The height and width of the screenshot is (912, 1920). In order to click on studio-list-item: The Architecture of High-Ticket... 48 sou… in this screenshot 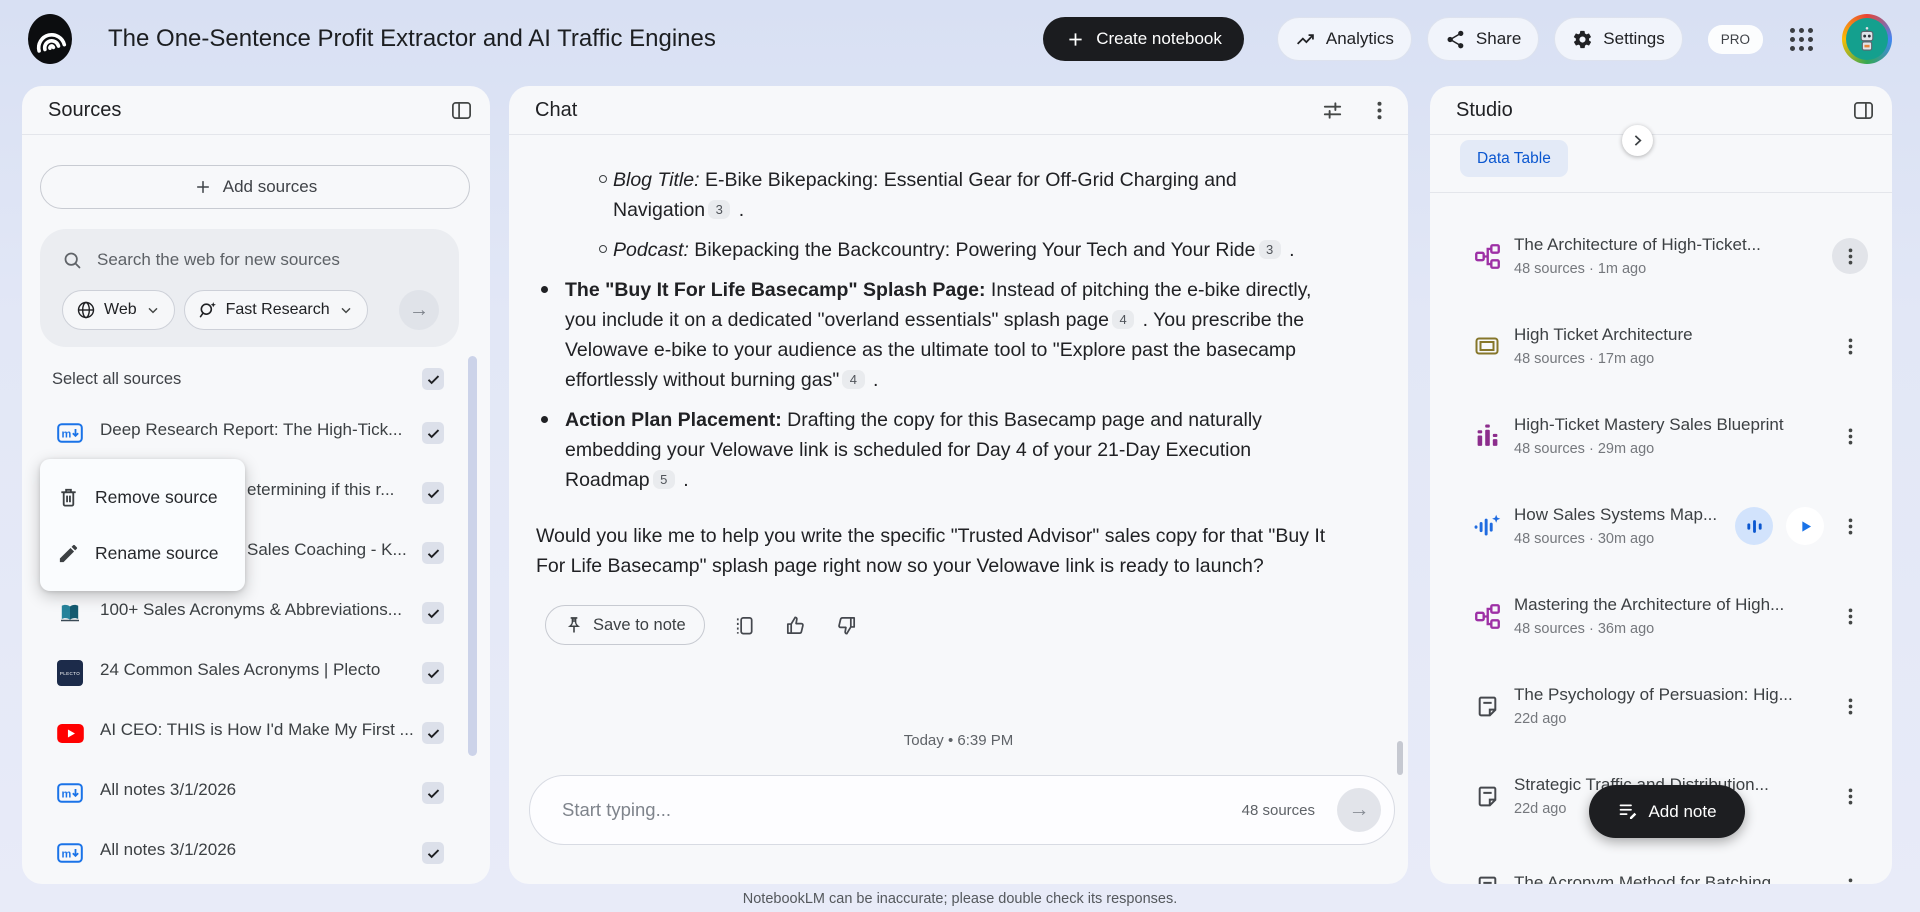, I will do `click(1661, 256)`.